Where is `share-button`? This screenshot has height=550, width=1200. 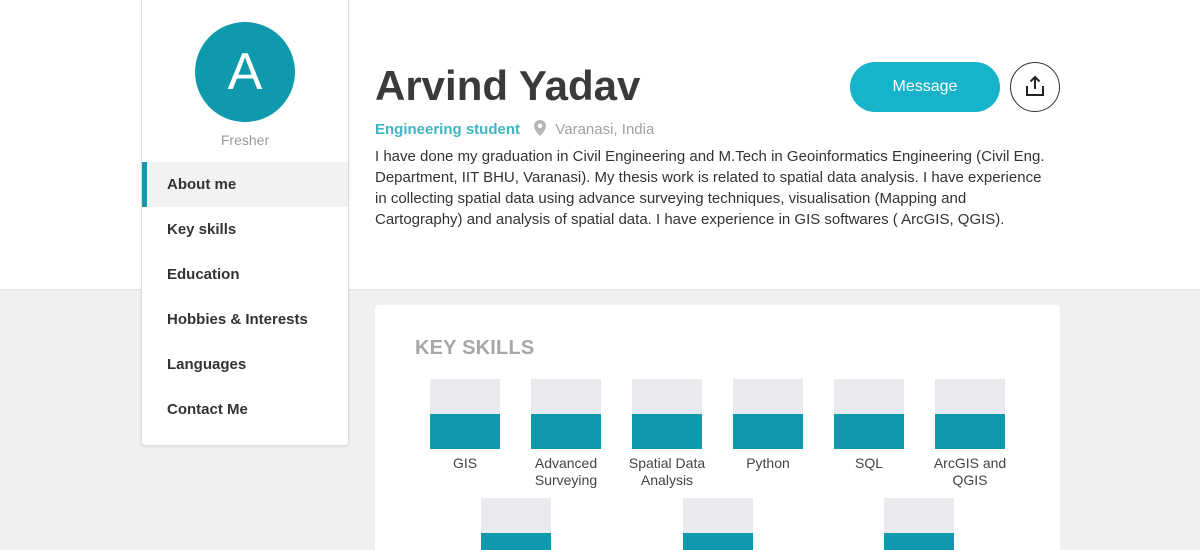
share-button is located at coordinates (1035, 87).